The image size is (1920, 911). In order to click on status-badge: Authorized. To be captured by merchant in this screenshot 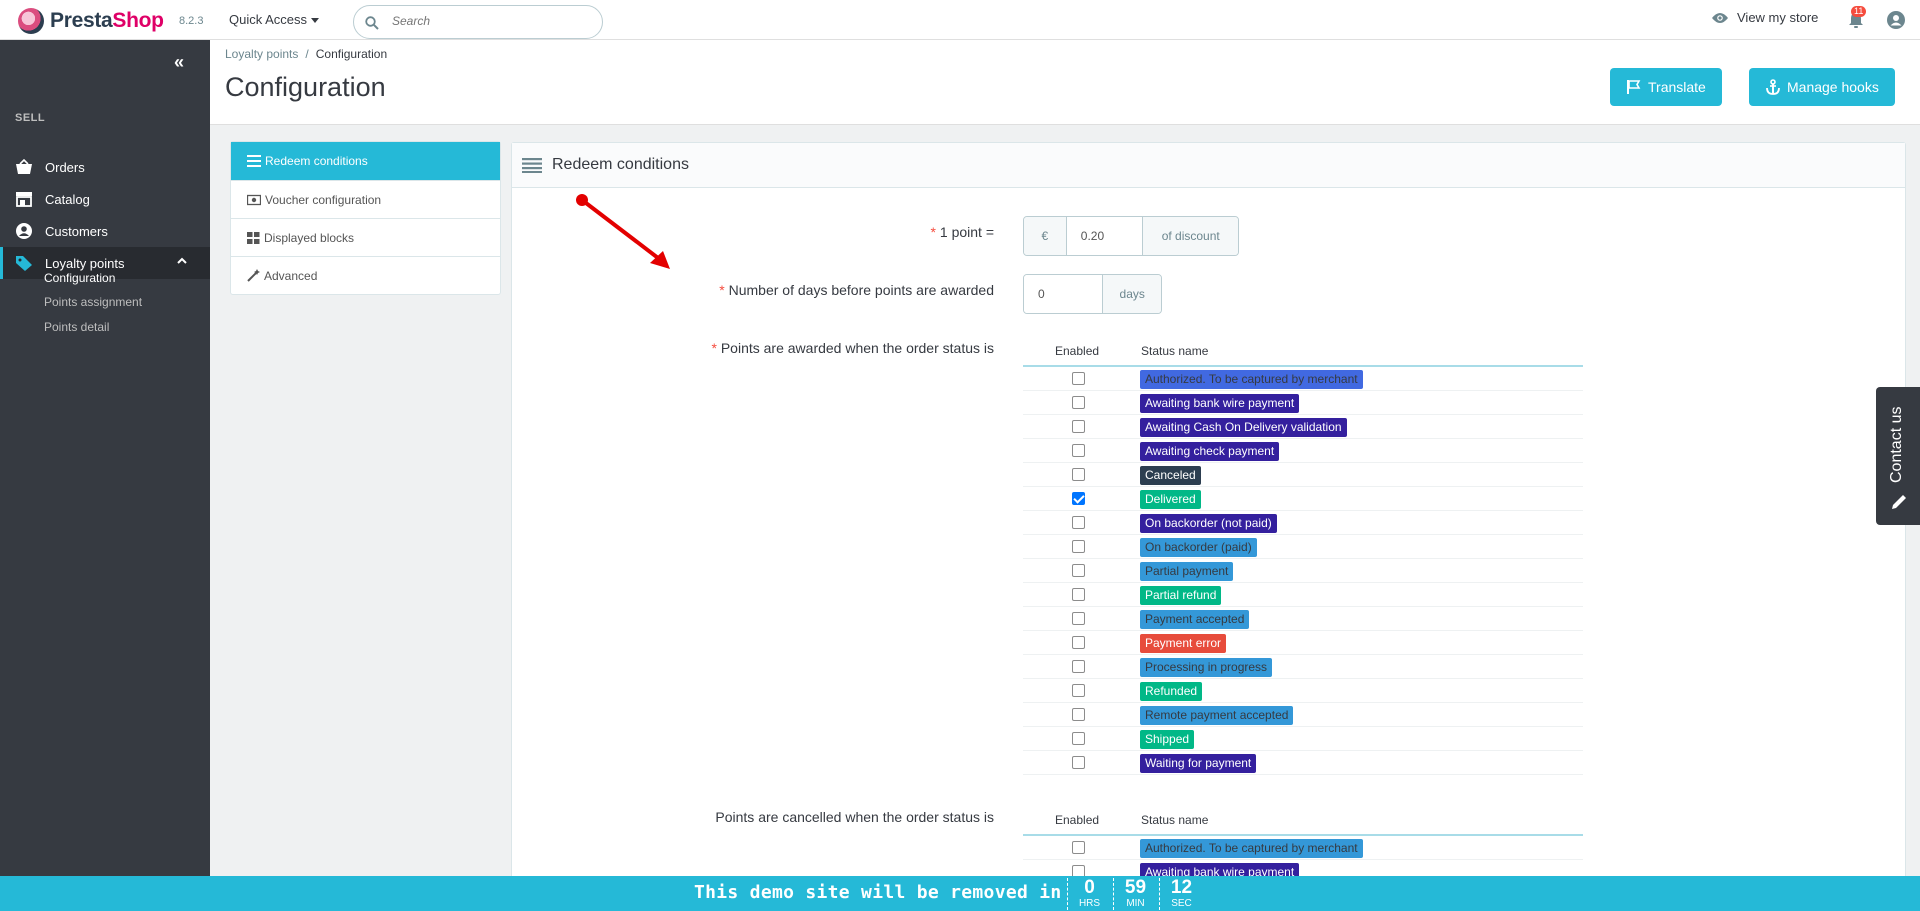, I will do `click(1251, 379)`.